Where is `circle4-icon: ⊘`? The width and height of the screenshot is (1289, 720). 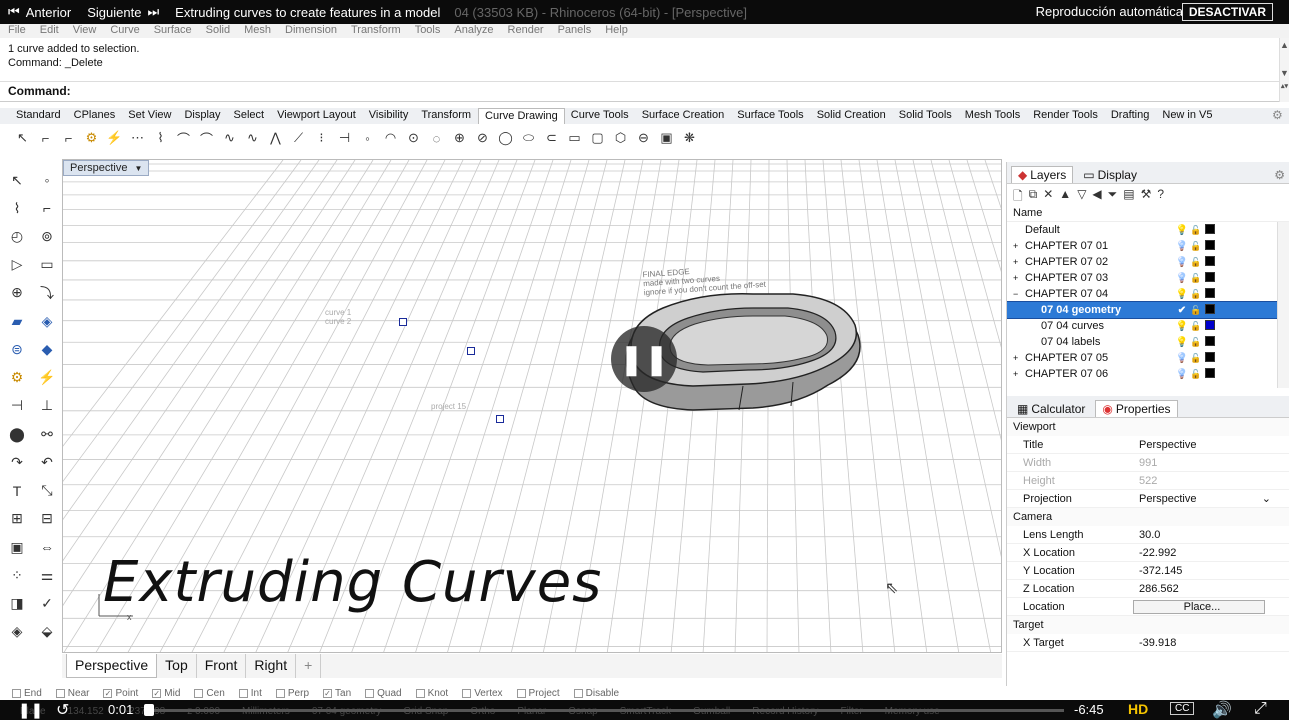
circle4-icon: ⊘ is located at coordinates (482, 138).